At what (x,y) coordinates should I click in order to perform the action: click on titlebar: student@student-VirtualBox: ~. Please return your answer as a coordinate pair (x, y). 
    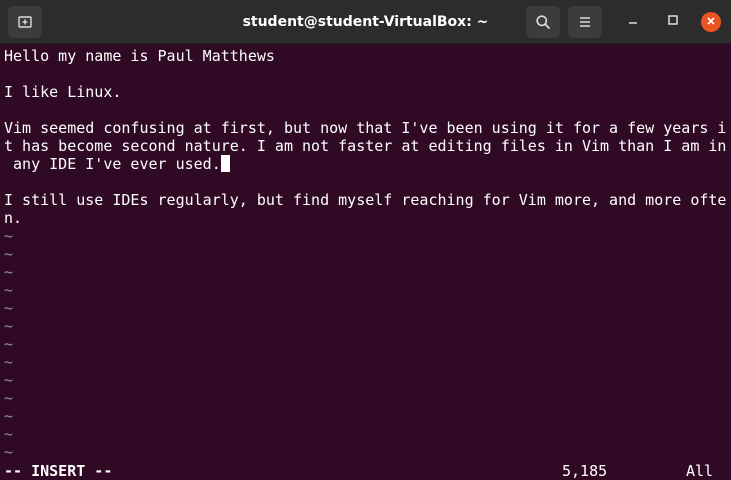
    Looking at the image, I should click on (365, 22).